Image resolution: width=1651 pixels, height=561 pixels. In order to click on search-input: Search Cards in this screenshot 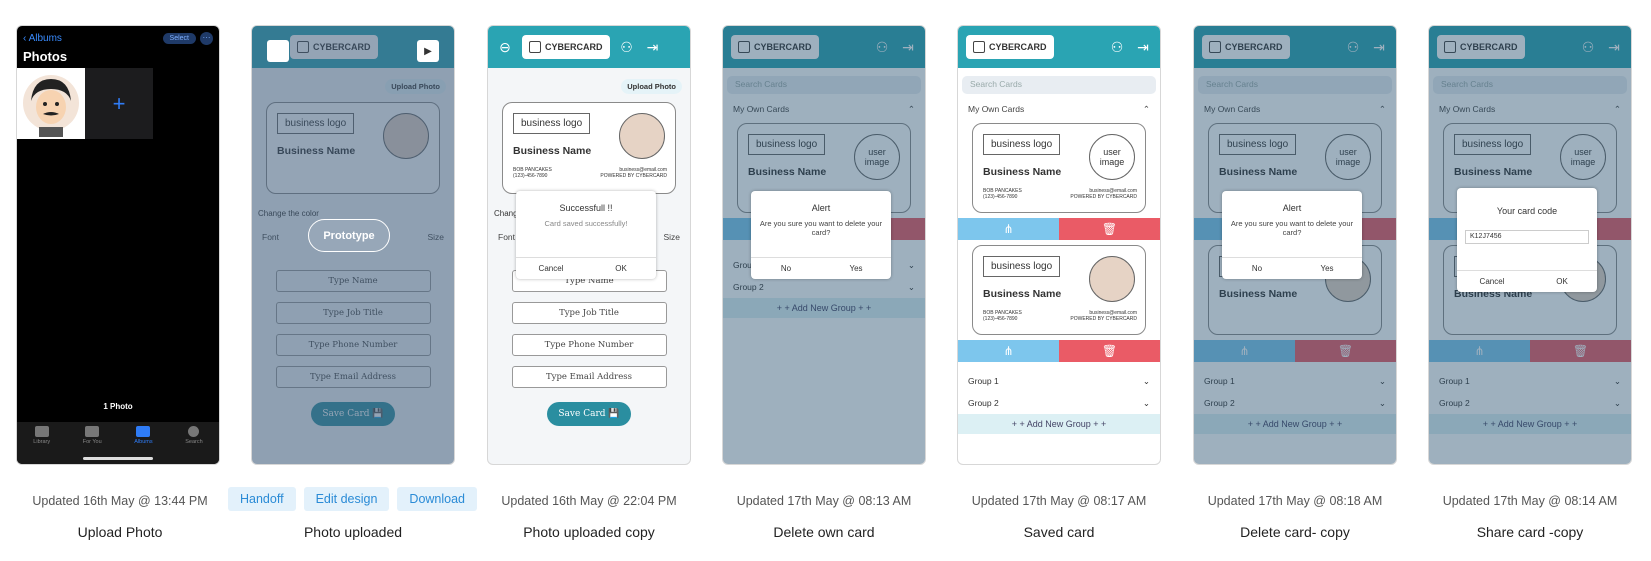, I will do `click(1059, 85)`.